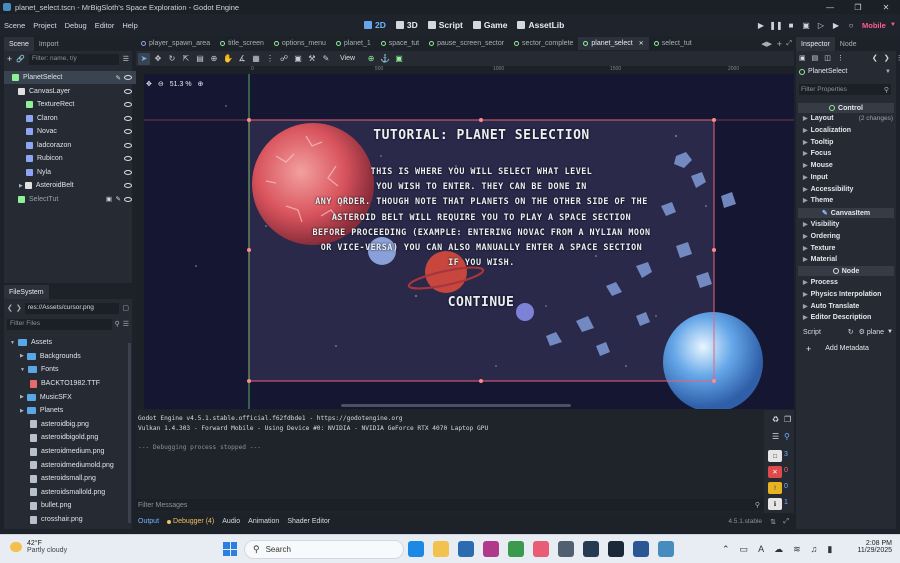 The image size is (900, 563). What do you see at coordinates (125, 308) in the screenshot?
I see `split-view-icon: ▢` at bounding box center [125, 308].